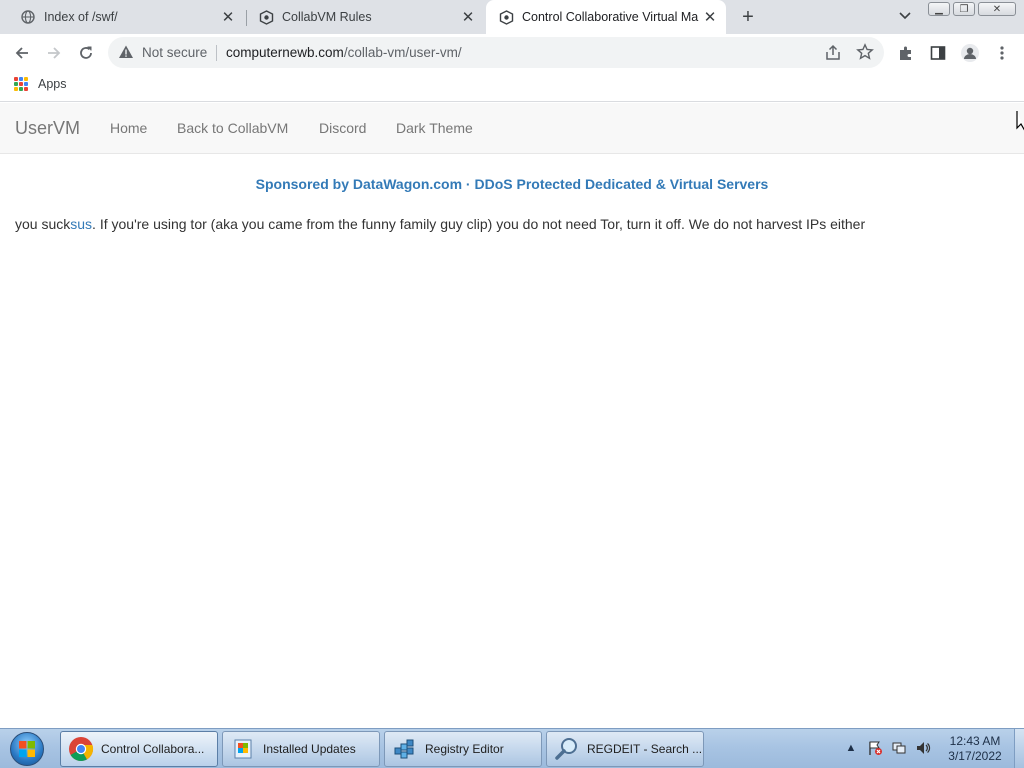 This screenshot has height=768, width=1024. Describe the element at coordinates (327, 17) in the screenshot. I see `tab-title: CollabVM Rules` at that location.